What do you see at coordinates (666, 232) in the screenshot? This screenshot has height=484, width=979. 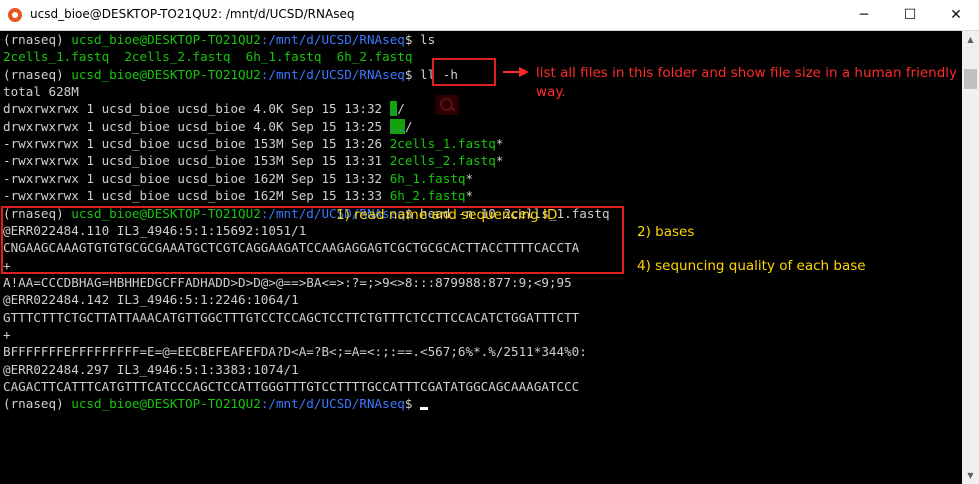 I see `bases-annotation: 2) bases` at bounding box center [666, 232].